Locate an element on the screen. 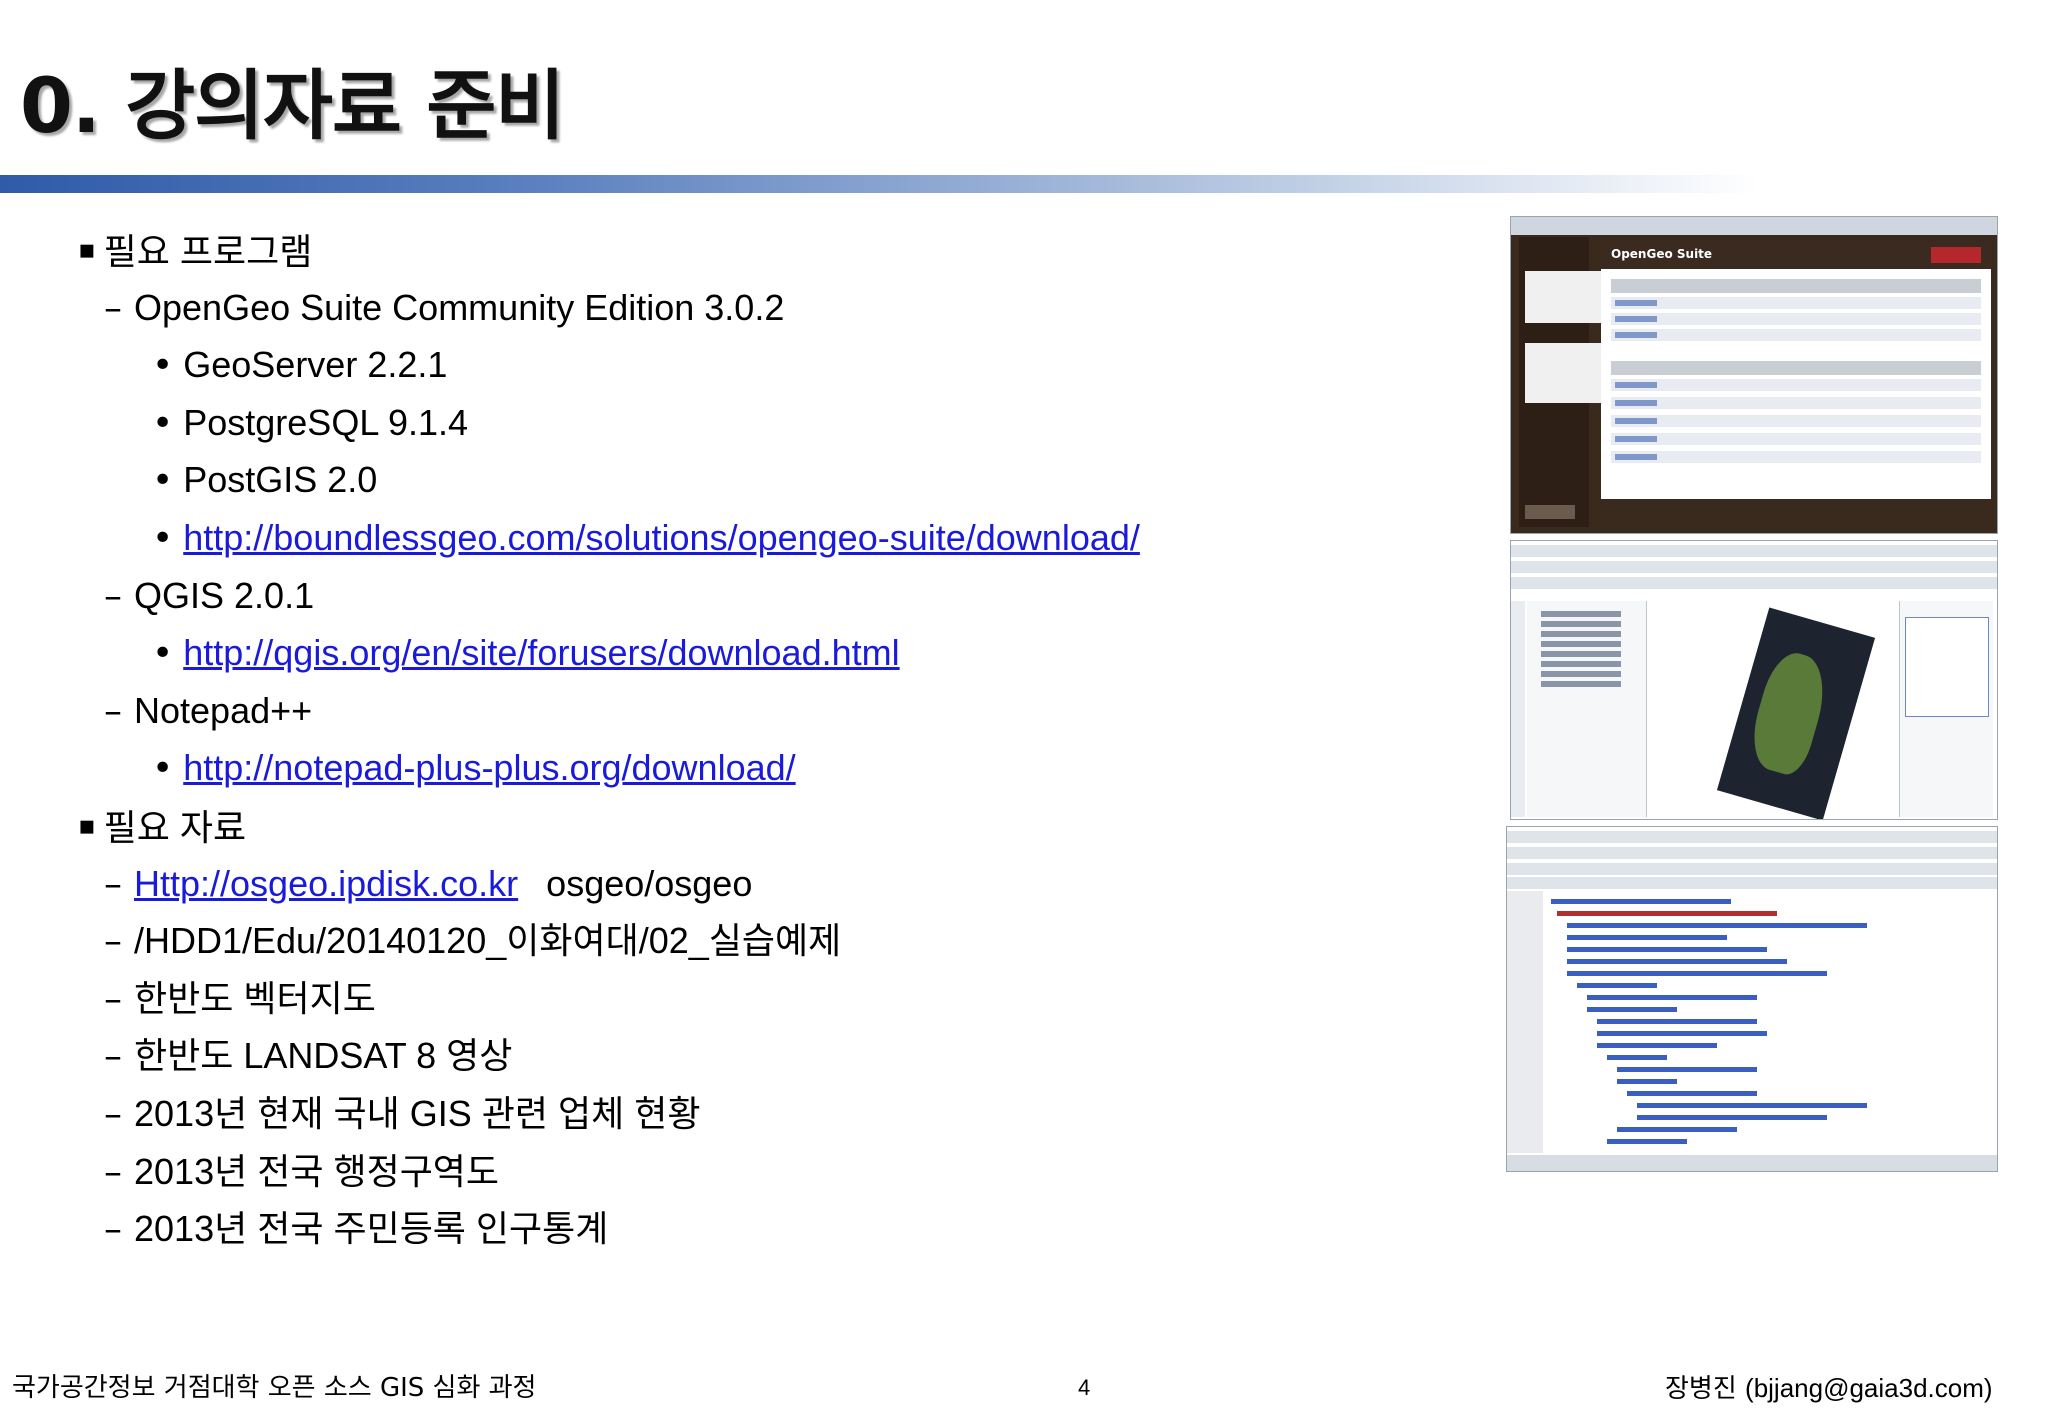  opengeo-suite-screenshot: OpenGeo Suite is located at coordinates (1754, 375).